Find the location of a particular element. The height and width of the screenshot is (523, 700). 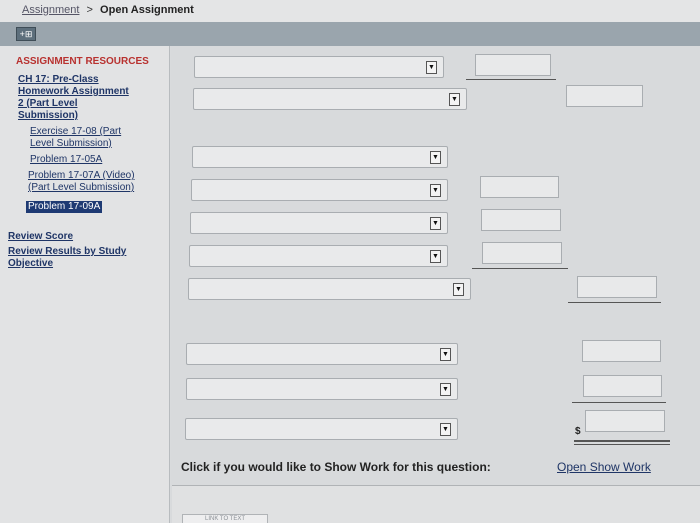

review-score-link: Review Score is located at coordinates (40, 237).